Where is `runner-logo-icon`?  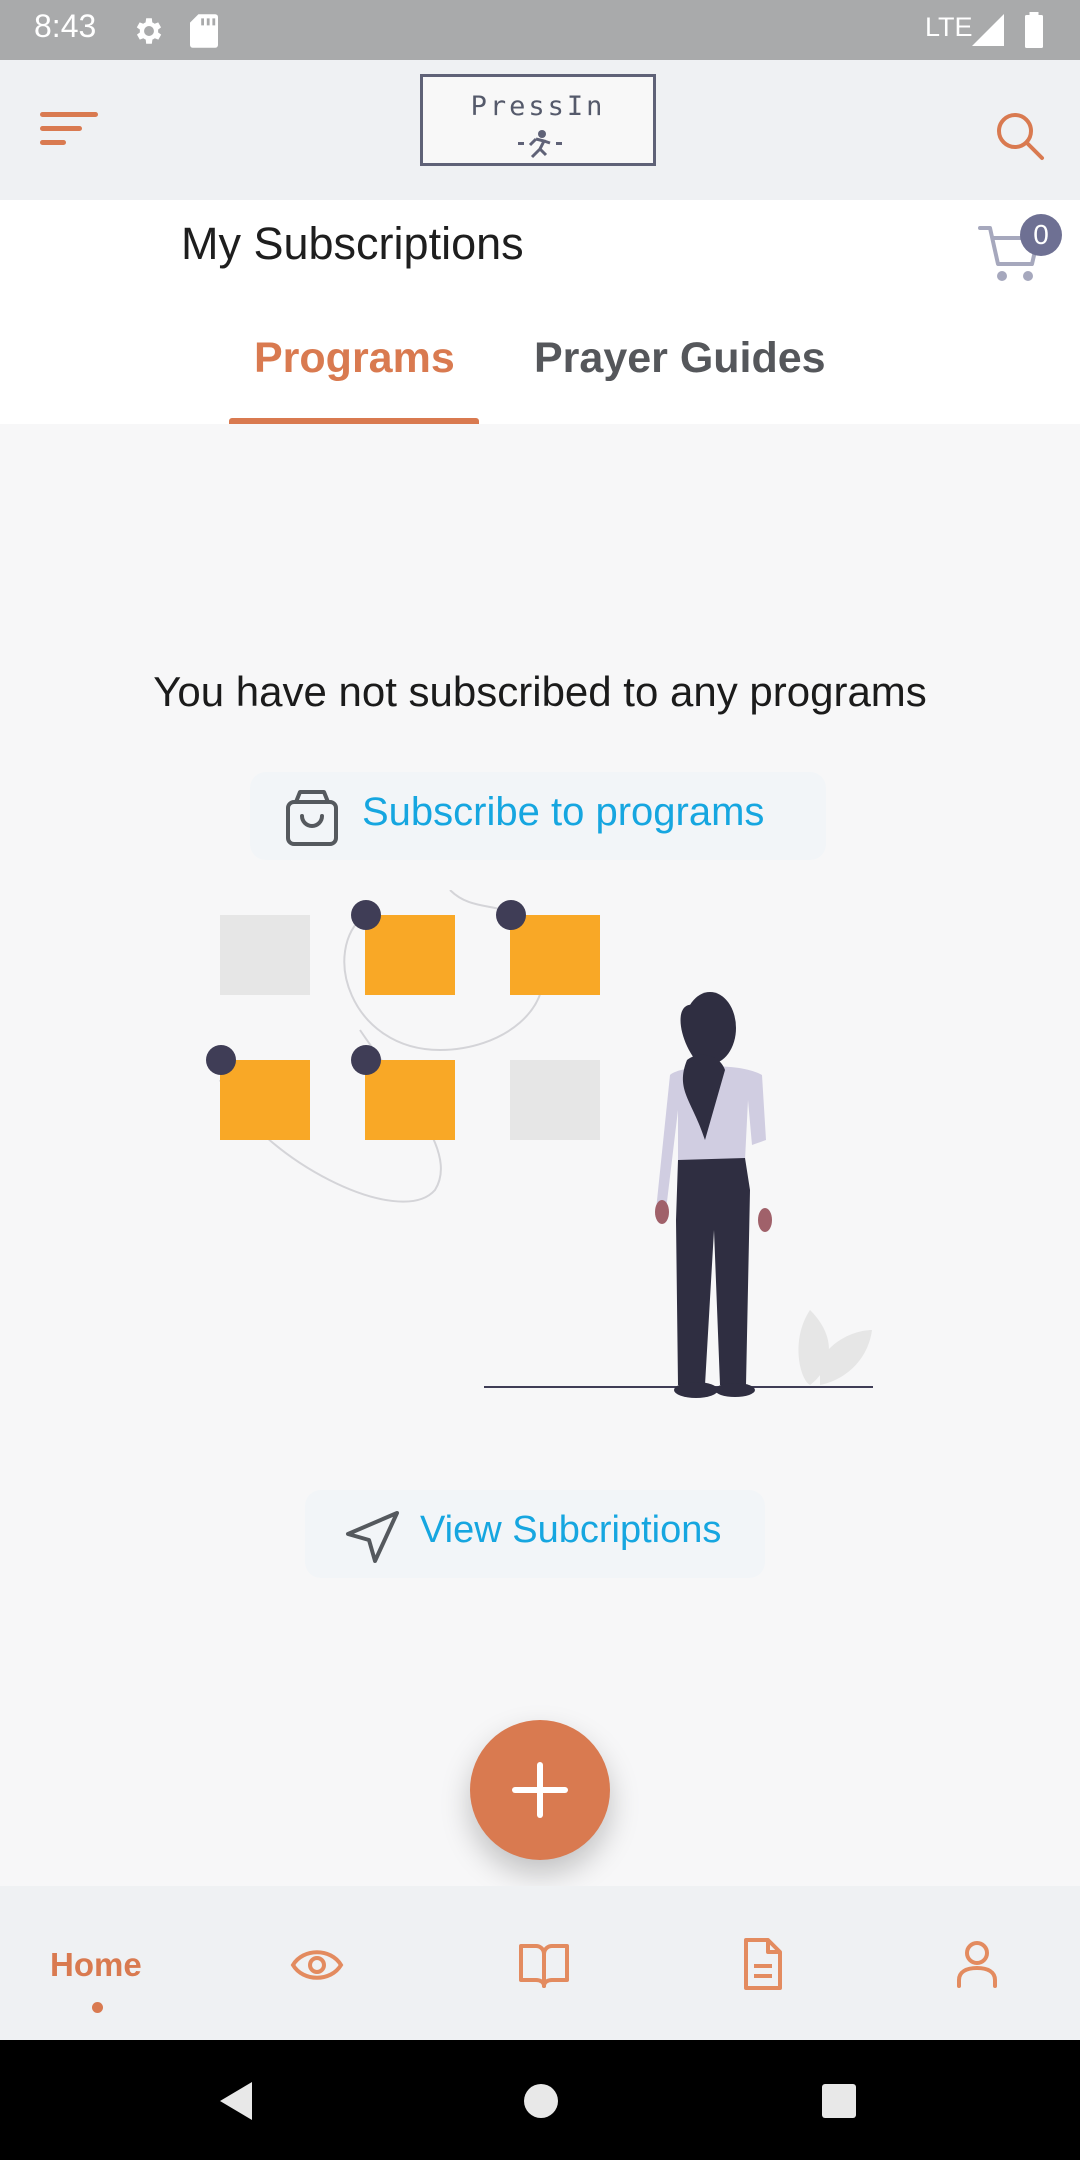
runner-logo-icon is located at coordinates (540, 144).